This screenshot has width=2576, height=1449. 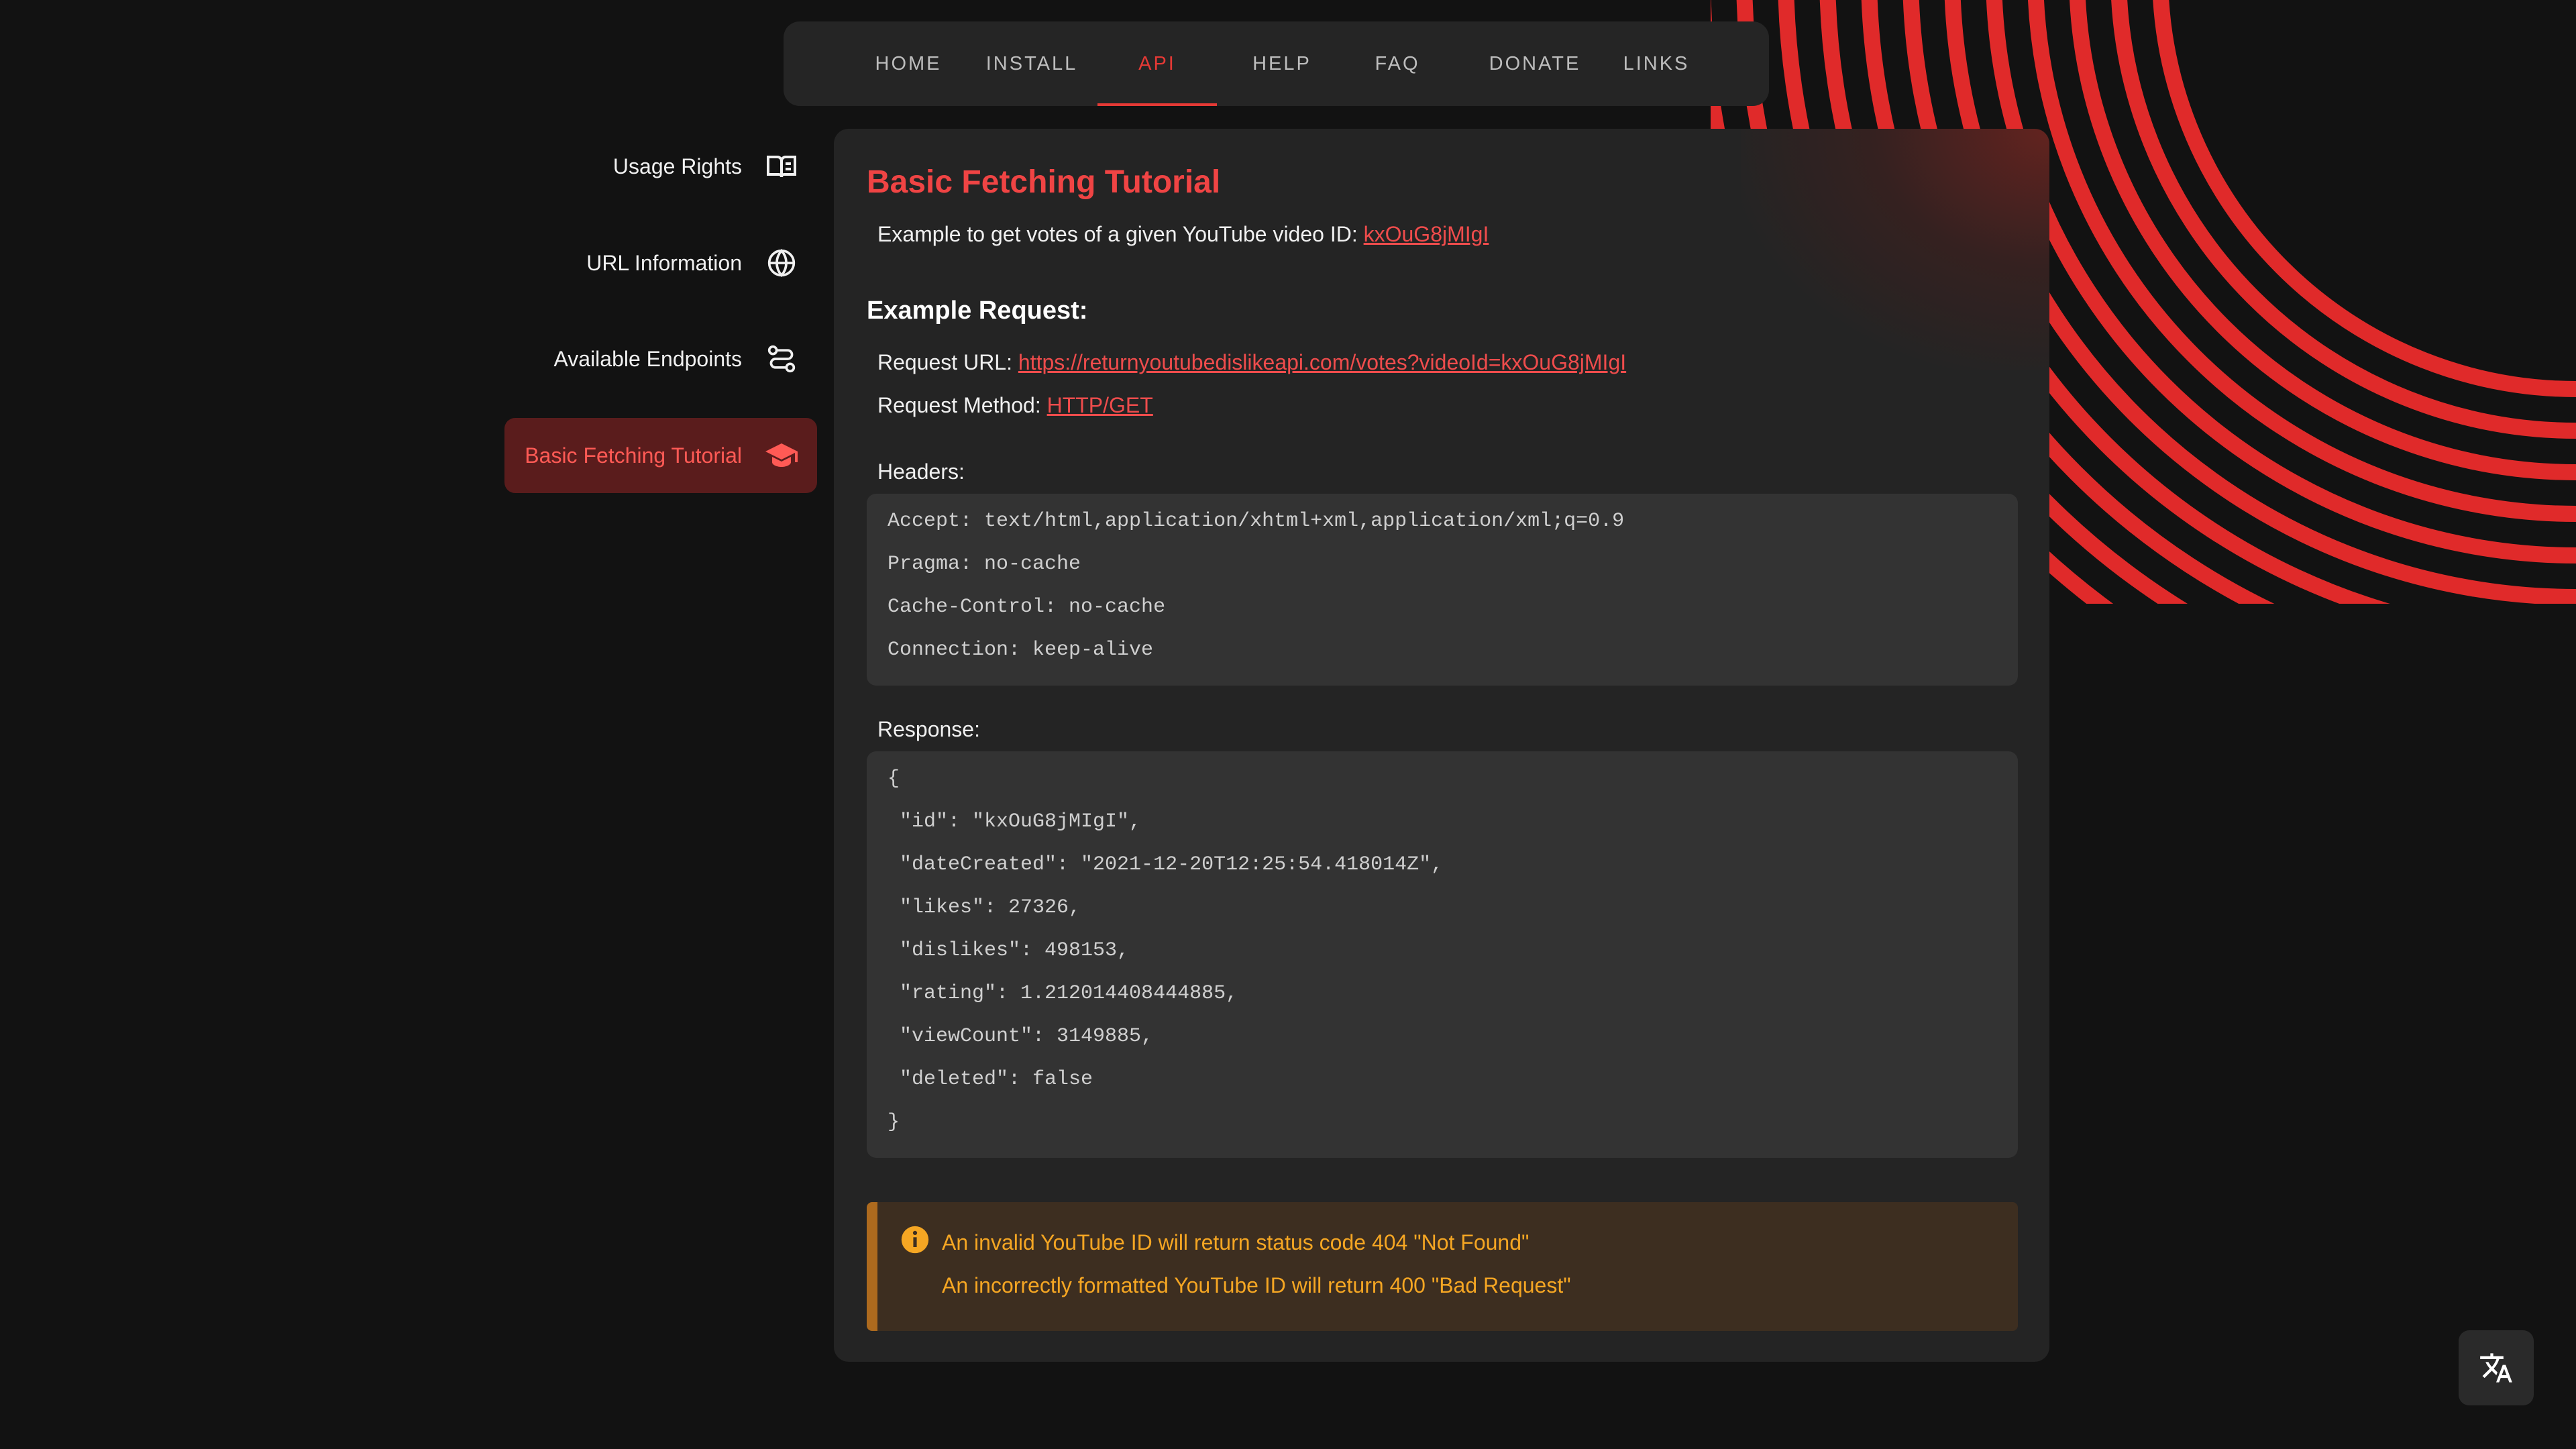 I want to click on code-line: Connection: keep-alive, so click(x=1021, y=650).